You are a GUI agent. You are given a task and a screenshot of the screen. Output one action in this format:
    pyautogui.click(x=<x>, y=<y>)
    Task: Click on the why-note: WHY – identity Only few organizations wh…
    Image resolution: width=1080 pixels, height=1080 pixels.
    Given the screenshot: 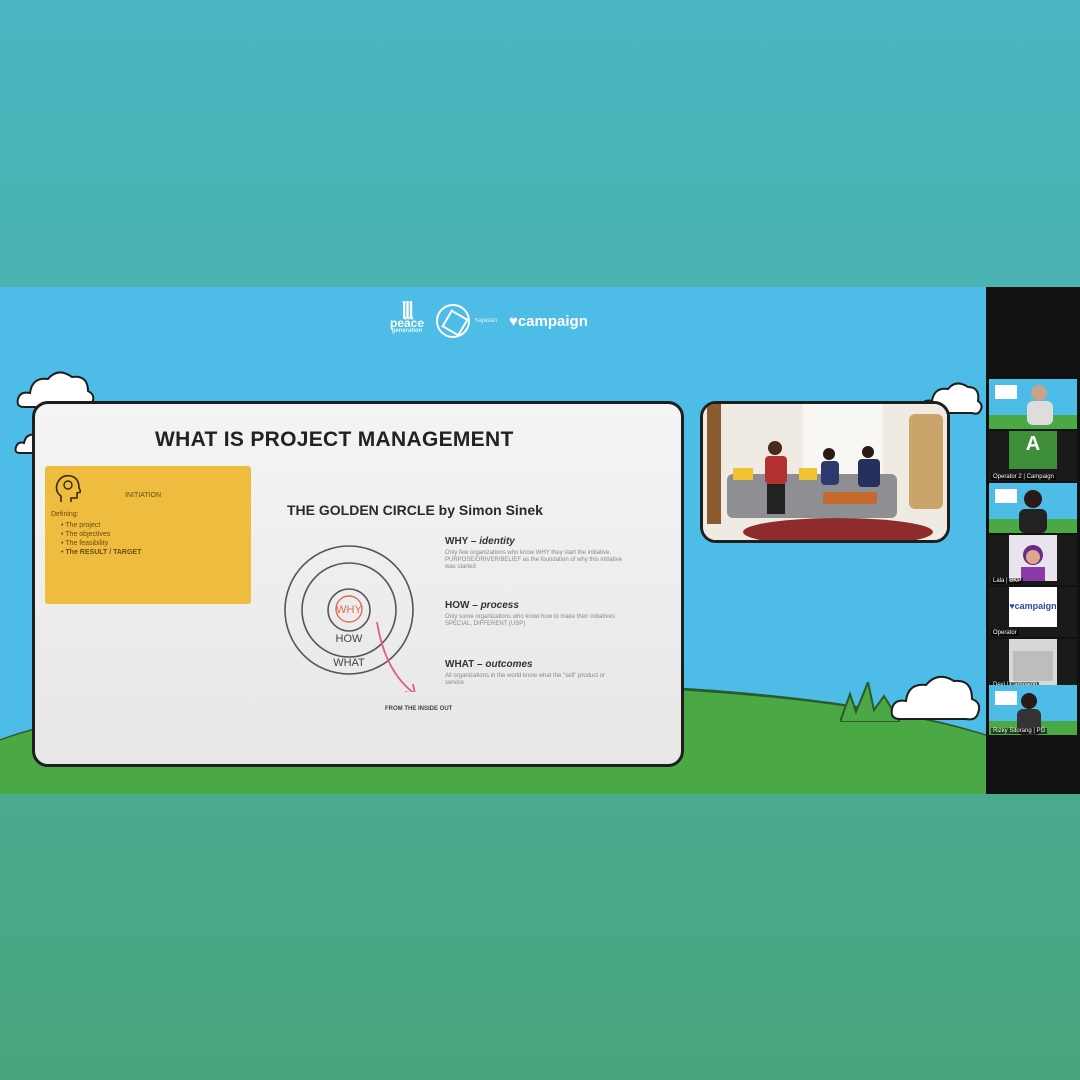 What is the action you would take?
    pyautogui.click(x=534, y=553)
    